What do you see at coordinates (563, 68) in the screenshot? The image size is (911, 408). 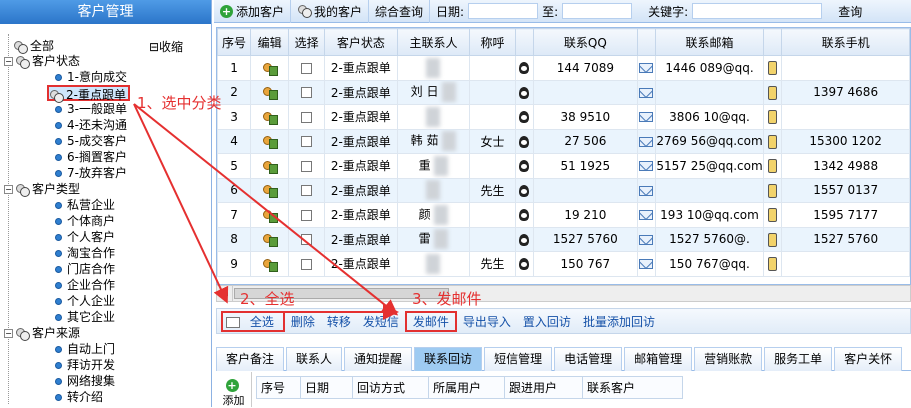 I see `table-row: 1 2-重点跟单 144 7089 1446 089@qq.` at bounding box center [563, 68].